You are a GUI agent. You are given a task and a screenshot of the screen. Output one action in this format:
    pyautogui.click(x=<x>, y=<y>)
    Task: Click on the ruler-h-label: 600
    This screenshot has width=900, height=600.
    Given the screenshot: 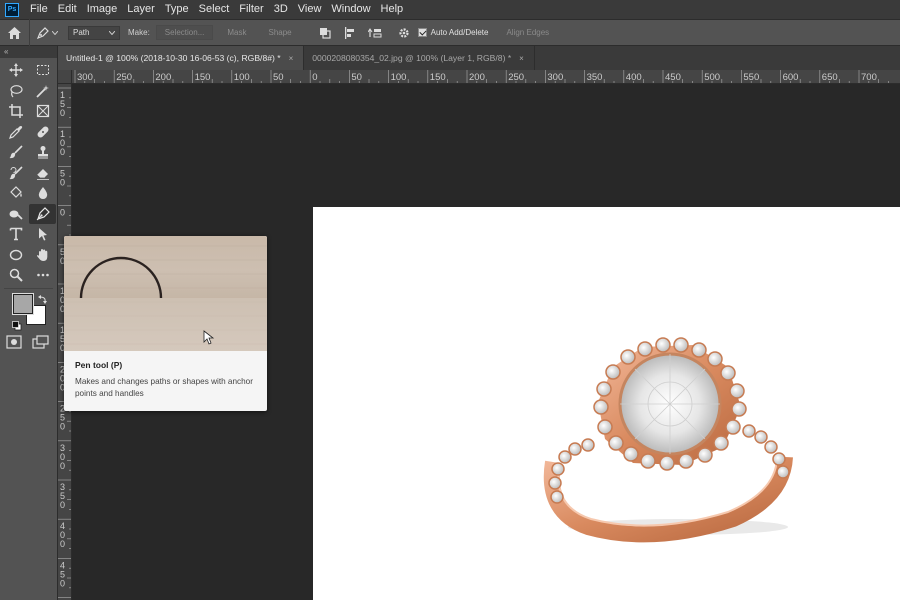 What is the action you would take?
    pyautogui.click(x=791, y=77)
    